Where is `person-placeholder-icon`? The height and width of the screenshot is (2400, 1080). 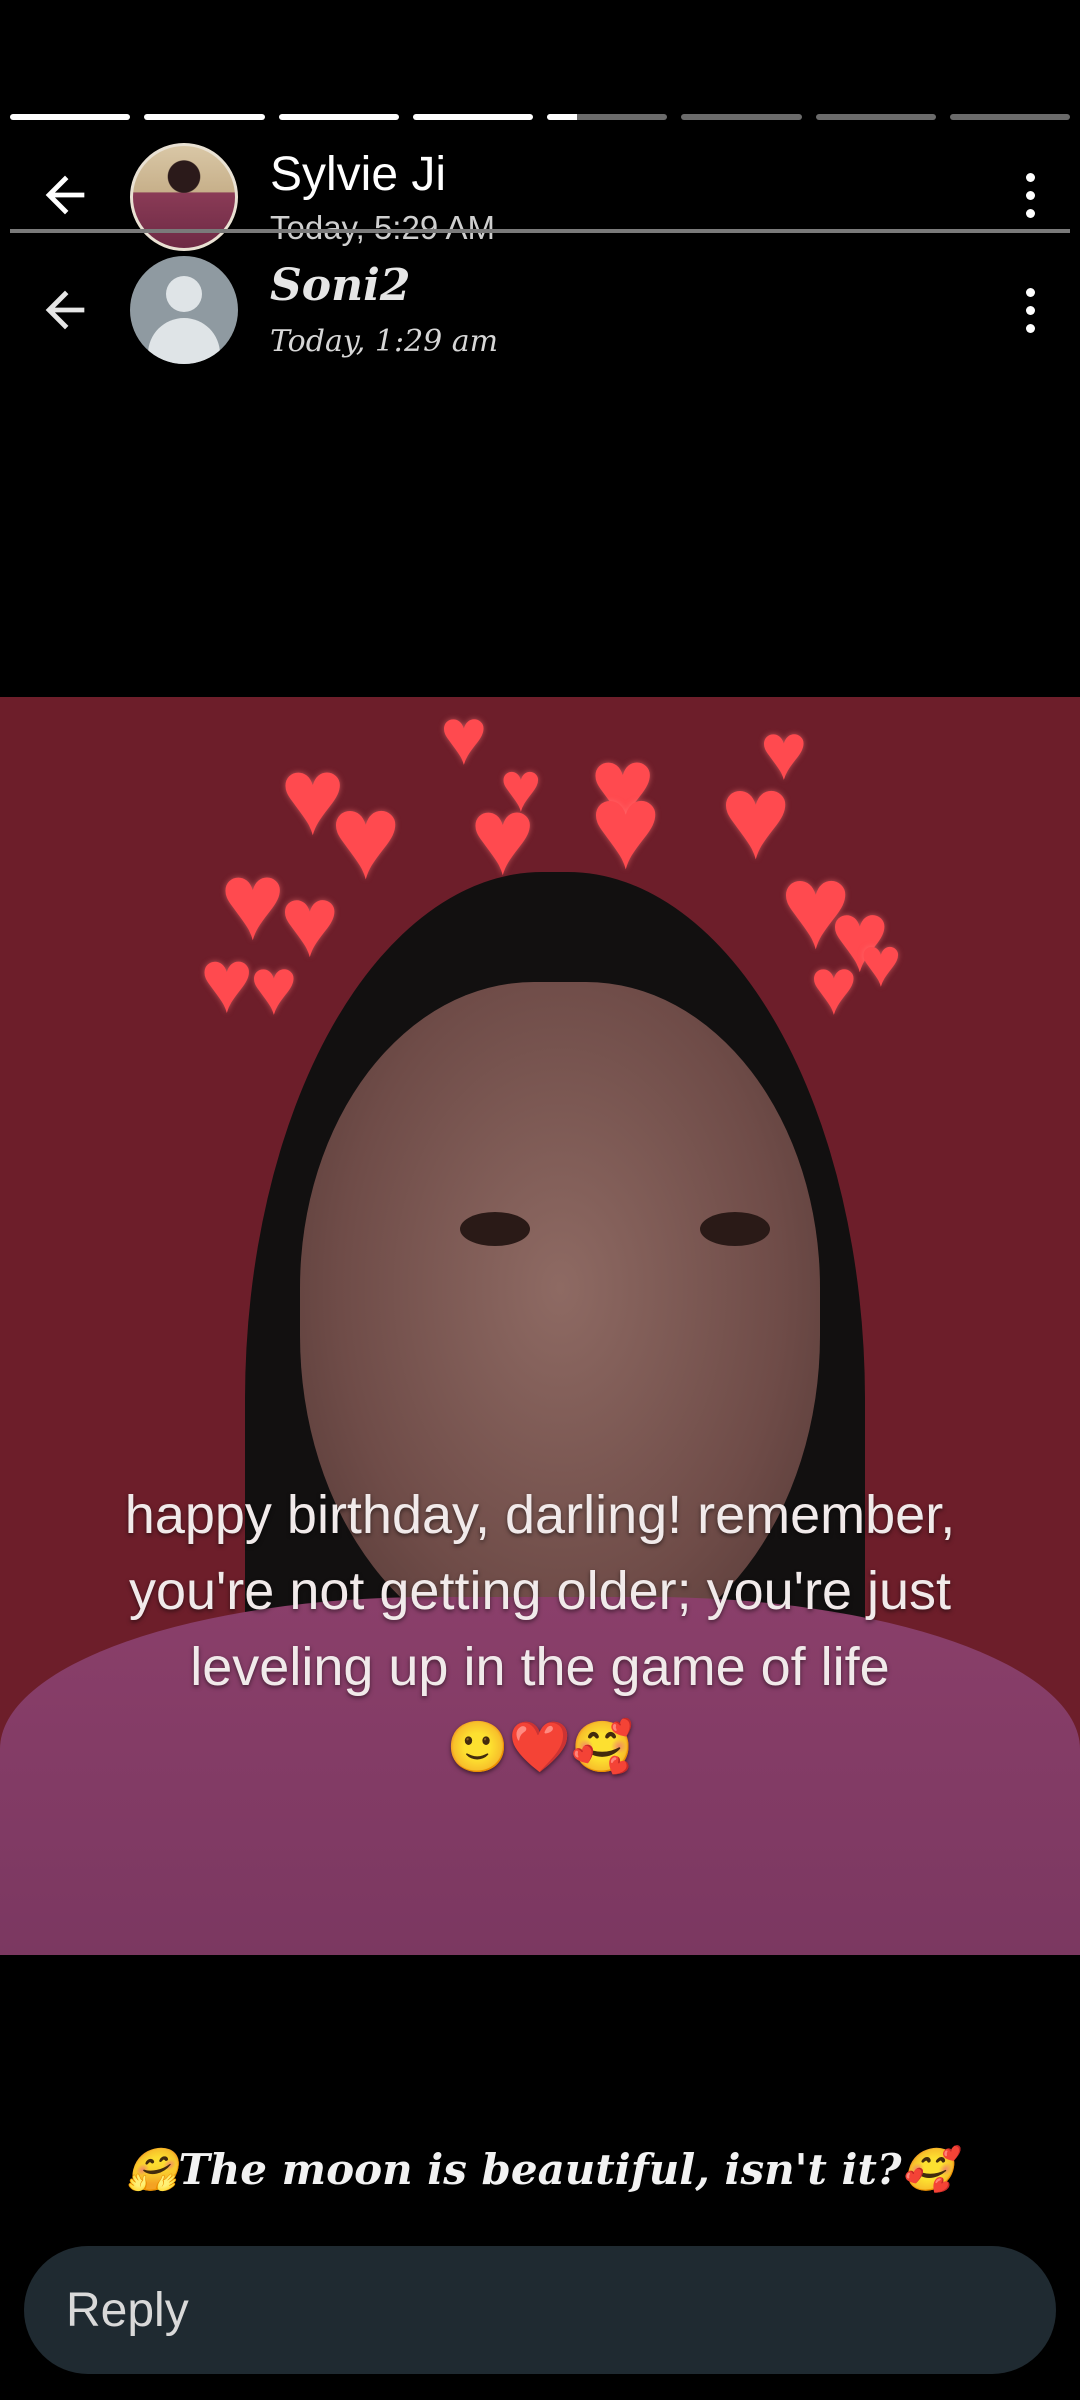
person-placeholder-icon is located at coordinates (184, 310).